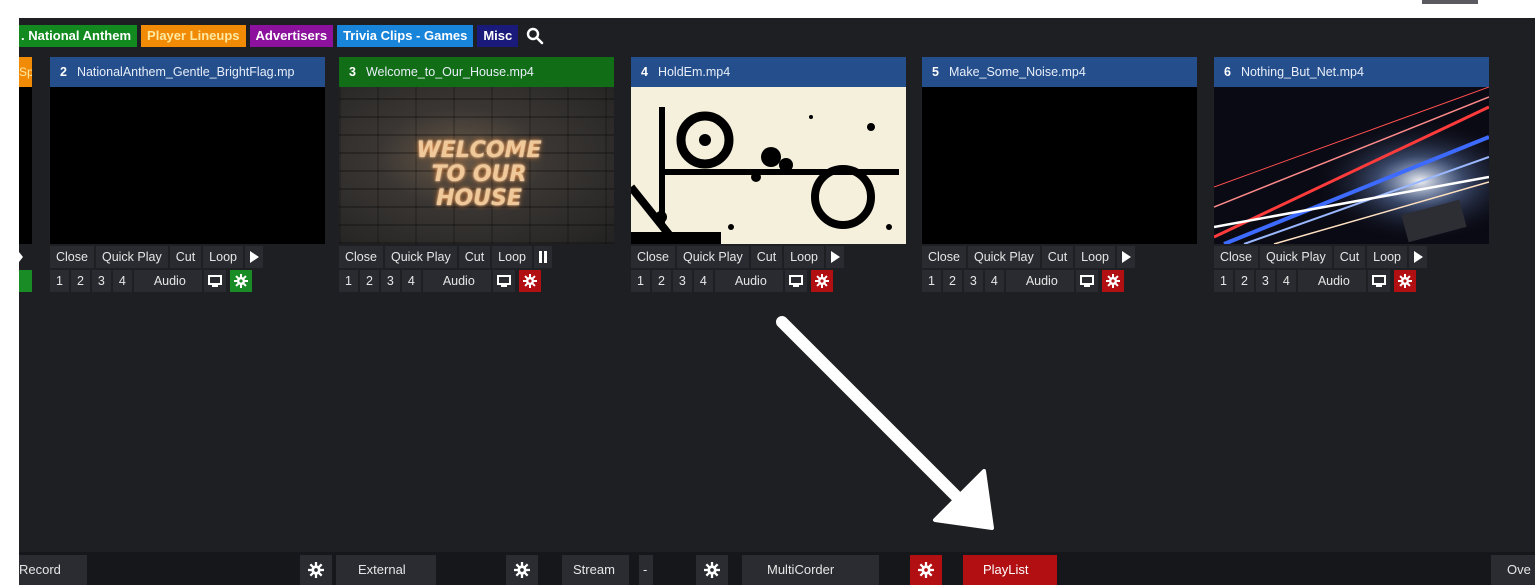 This screenshot has height=585, width=1535. I want to click on multicorder-button: MultiCorder, so click(810, 570).